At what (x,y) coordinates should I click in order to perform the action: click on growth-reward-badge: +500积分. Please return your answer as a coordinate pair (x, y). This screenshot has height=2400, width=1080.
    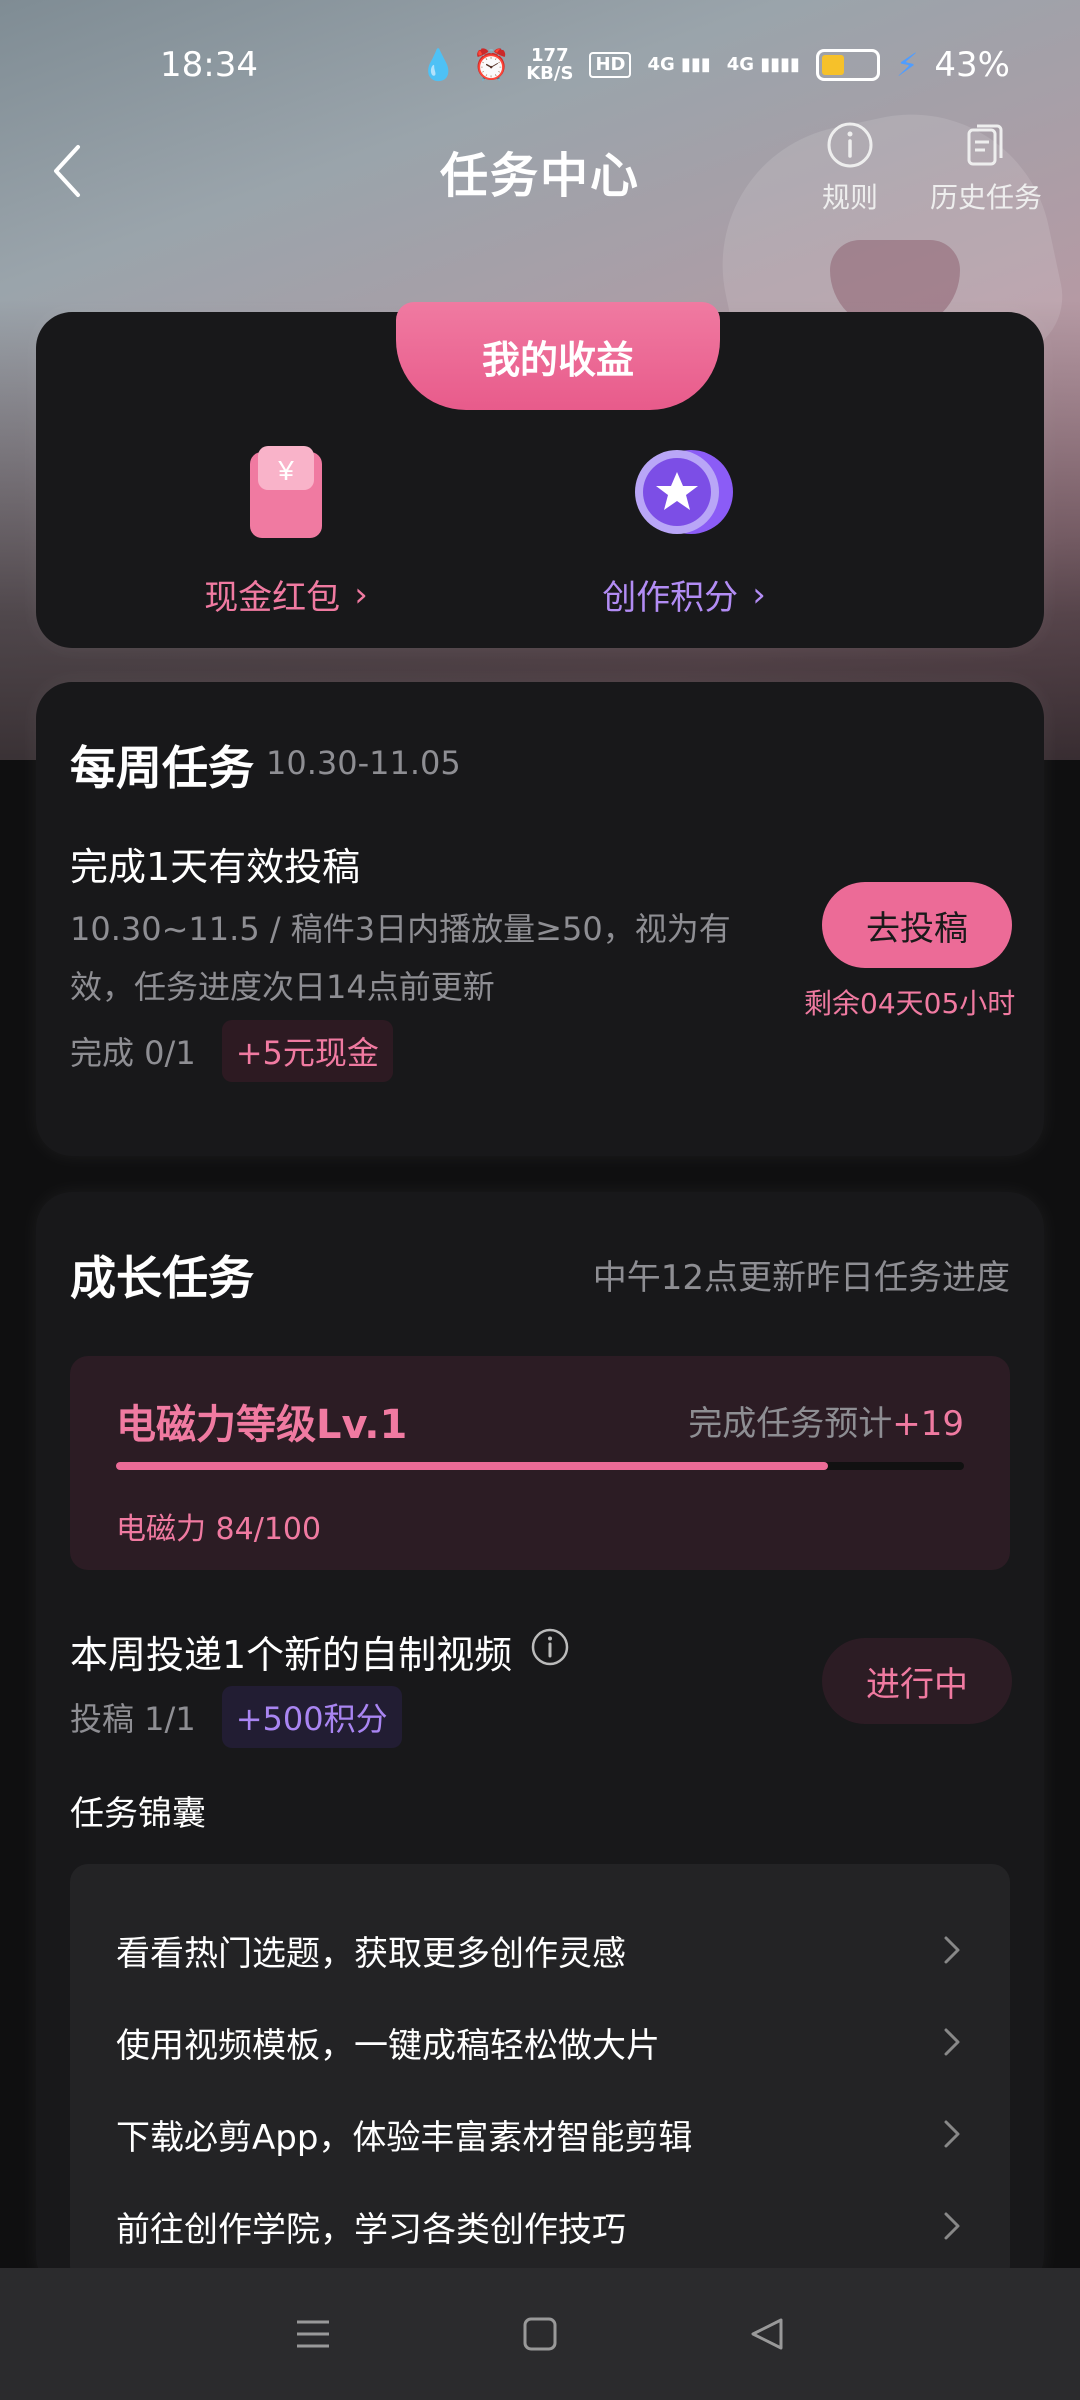
    Looking at the image, I should click on (311, 1717).